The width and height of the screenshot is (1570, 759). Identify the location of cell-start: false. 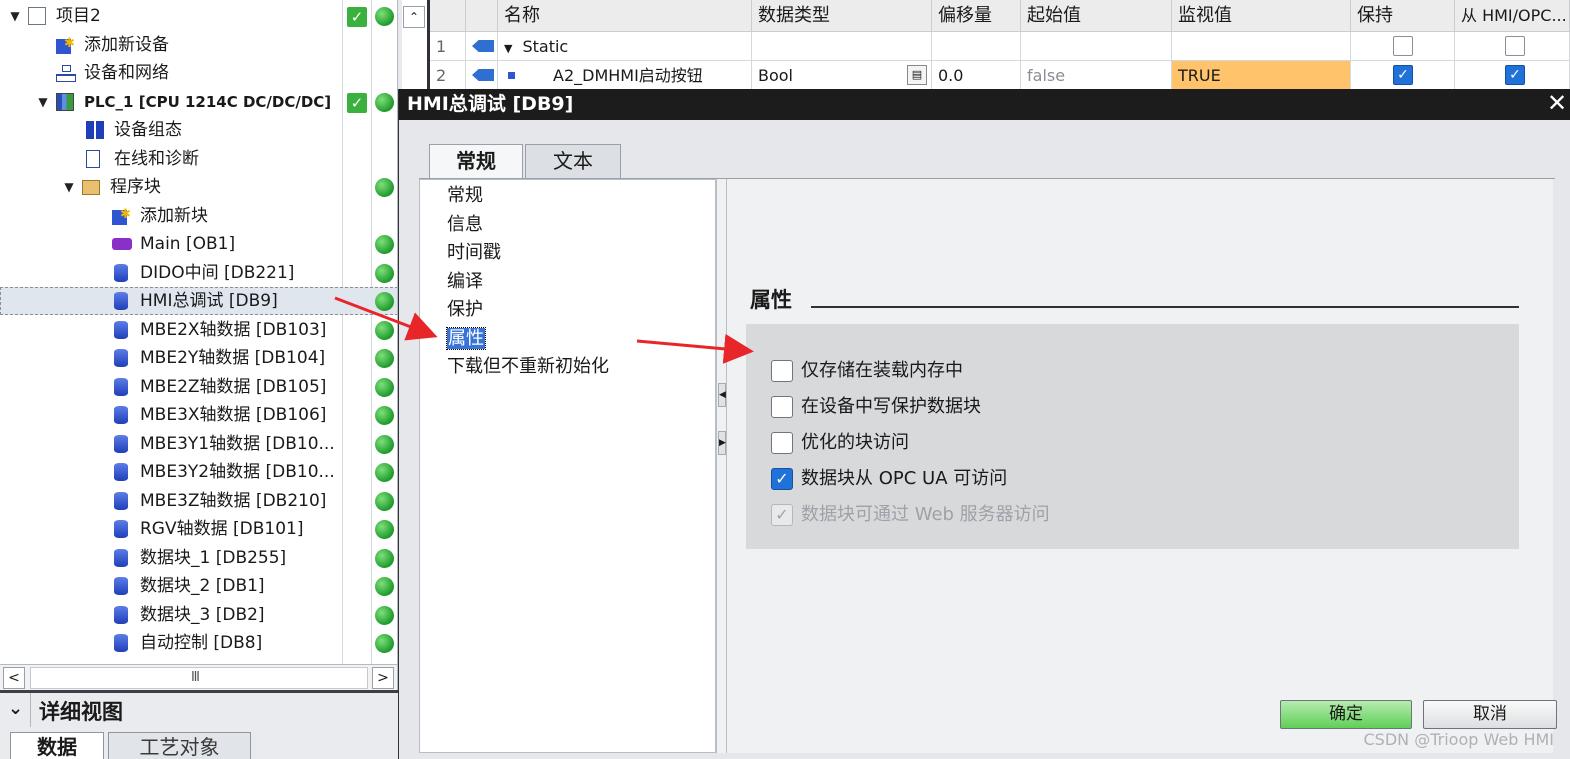
(1096, 75).